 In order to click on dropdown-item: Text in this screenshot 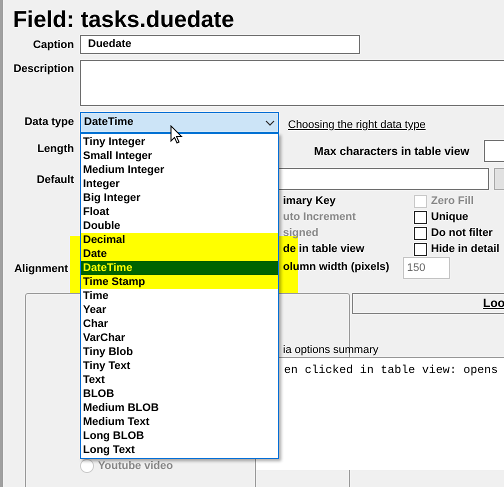, I will do `click(179, 380)`.